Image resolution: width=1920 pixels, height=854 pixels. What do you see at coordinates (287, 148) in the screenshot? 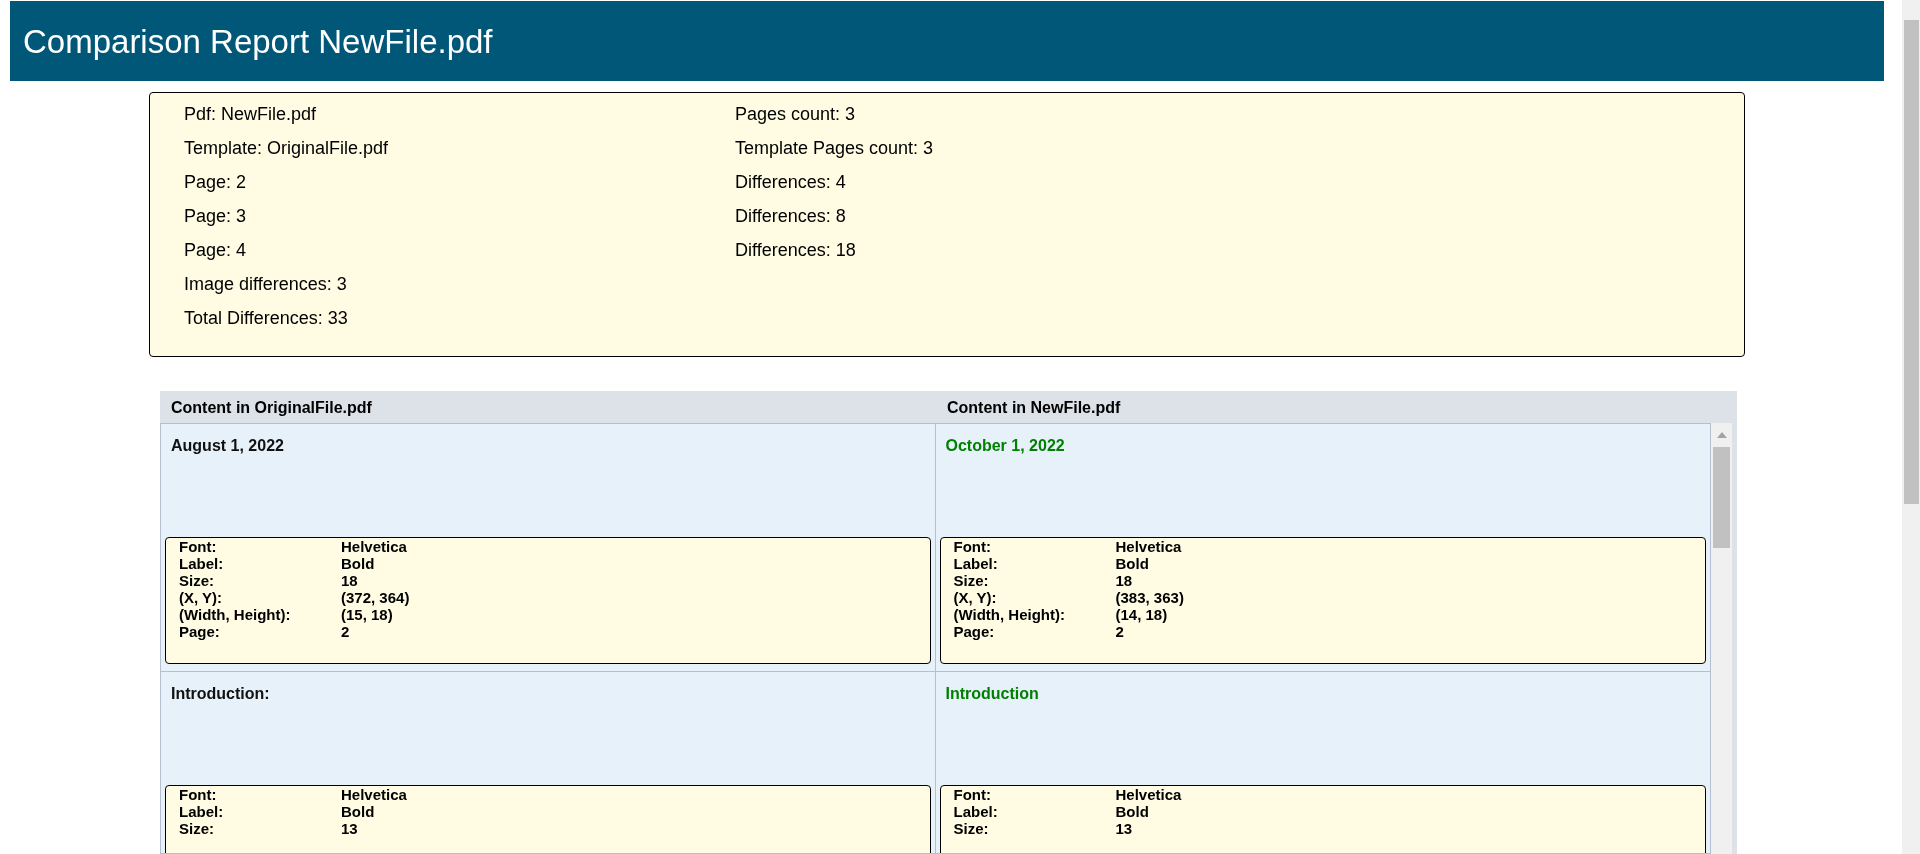
I see `summary-text: Template: OriginalFile.pdf` at bounding box center [287, 148].